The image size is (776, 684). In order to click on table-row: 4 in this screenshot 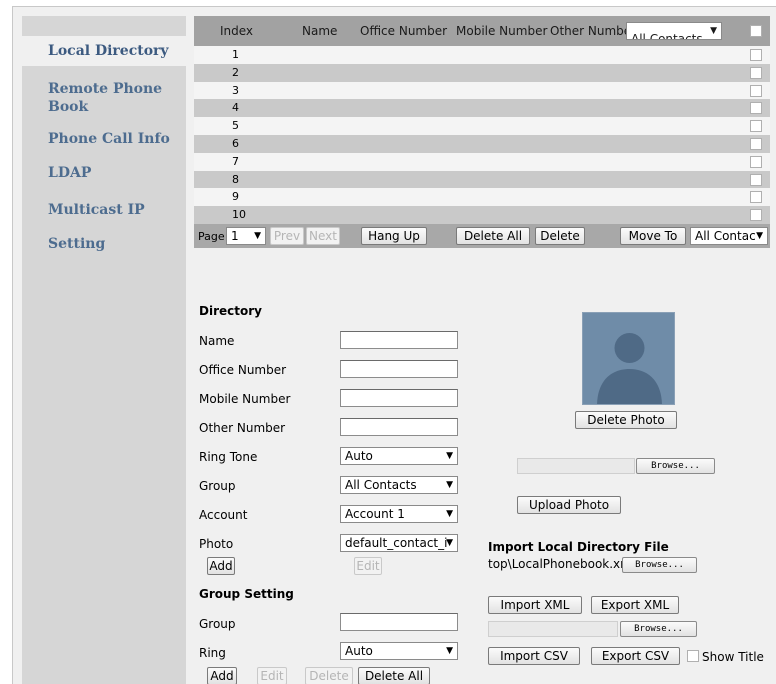, I will do `click(482, 108)`.